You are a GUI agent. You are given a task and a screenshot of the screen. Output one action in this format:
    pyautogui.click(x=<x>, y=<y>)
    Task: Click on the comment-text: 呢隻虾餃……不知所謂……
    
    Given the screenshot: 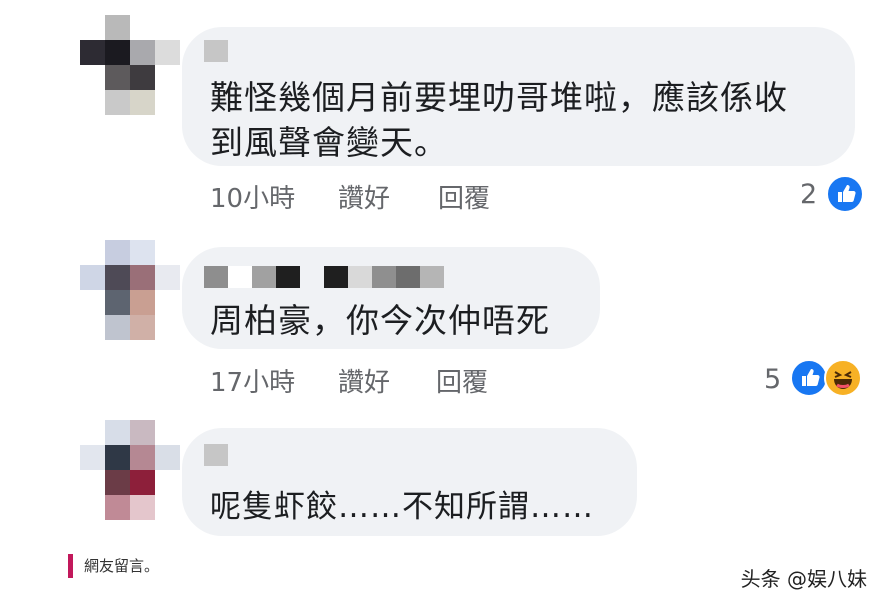 What is the action you would take?
    pyautogui.click(x=402, y=507)
    